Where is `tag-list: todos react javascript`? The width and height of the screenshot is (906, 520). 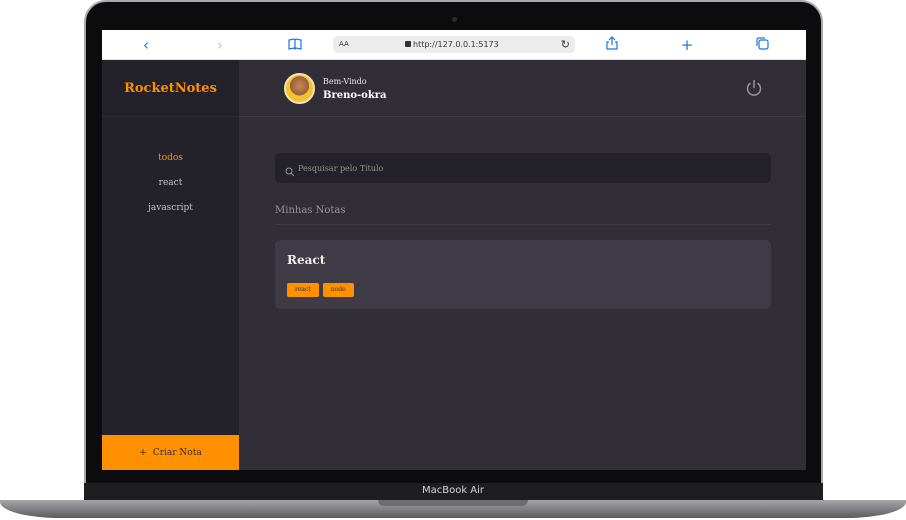 tag-list: todos react javascript is located at coordinates (170, 183).